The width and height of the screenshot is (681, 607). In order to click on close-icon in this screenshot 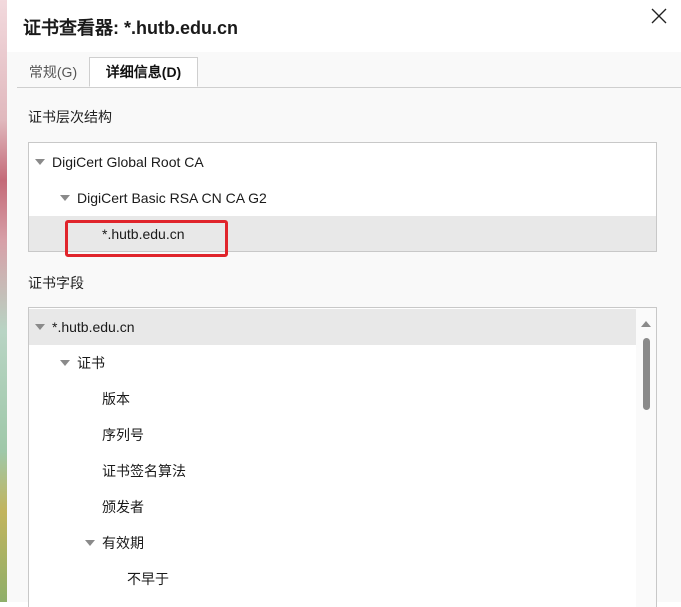, I will do `click(659, 16)`.